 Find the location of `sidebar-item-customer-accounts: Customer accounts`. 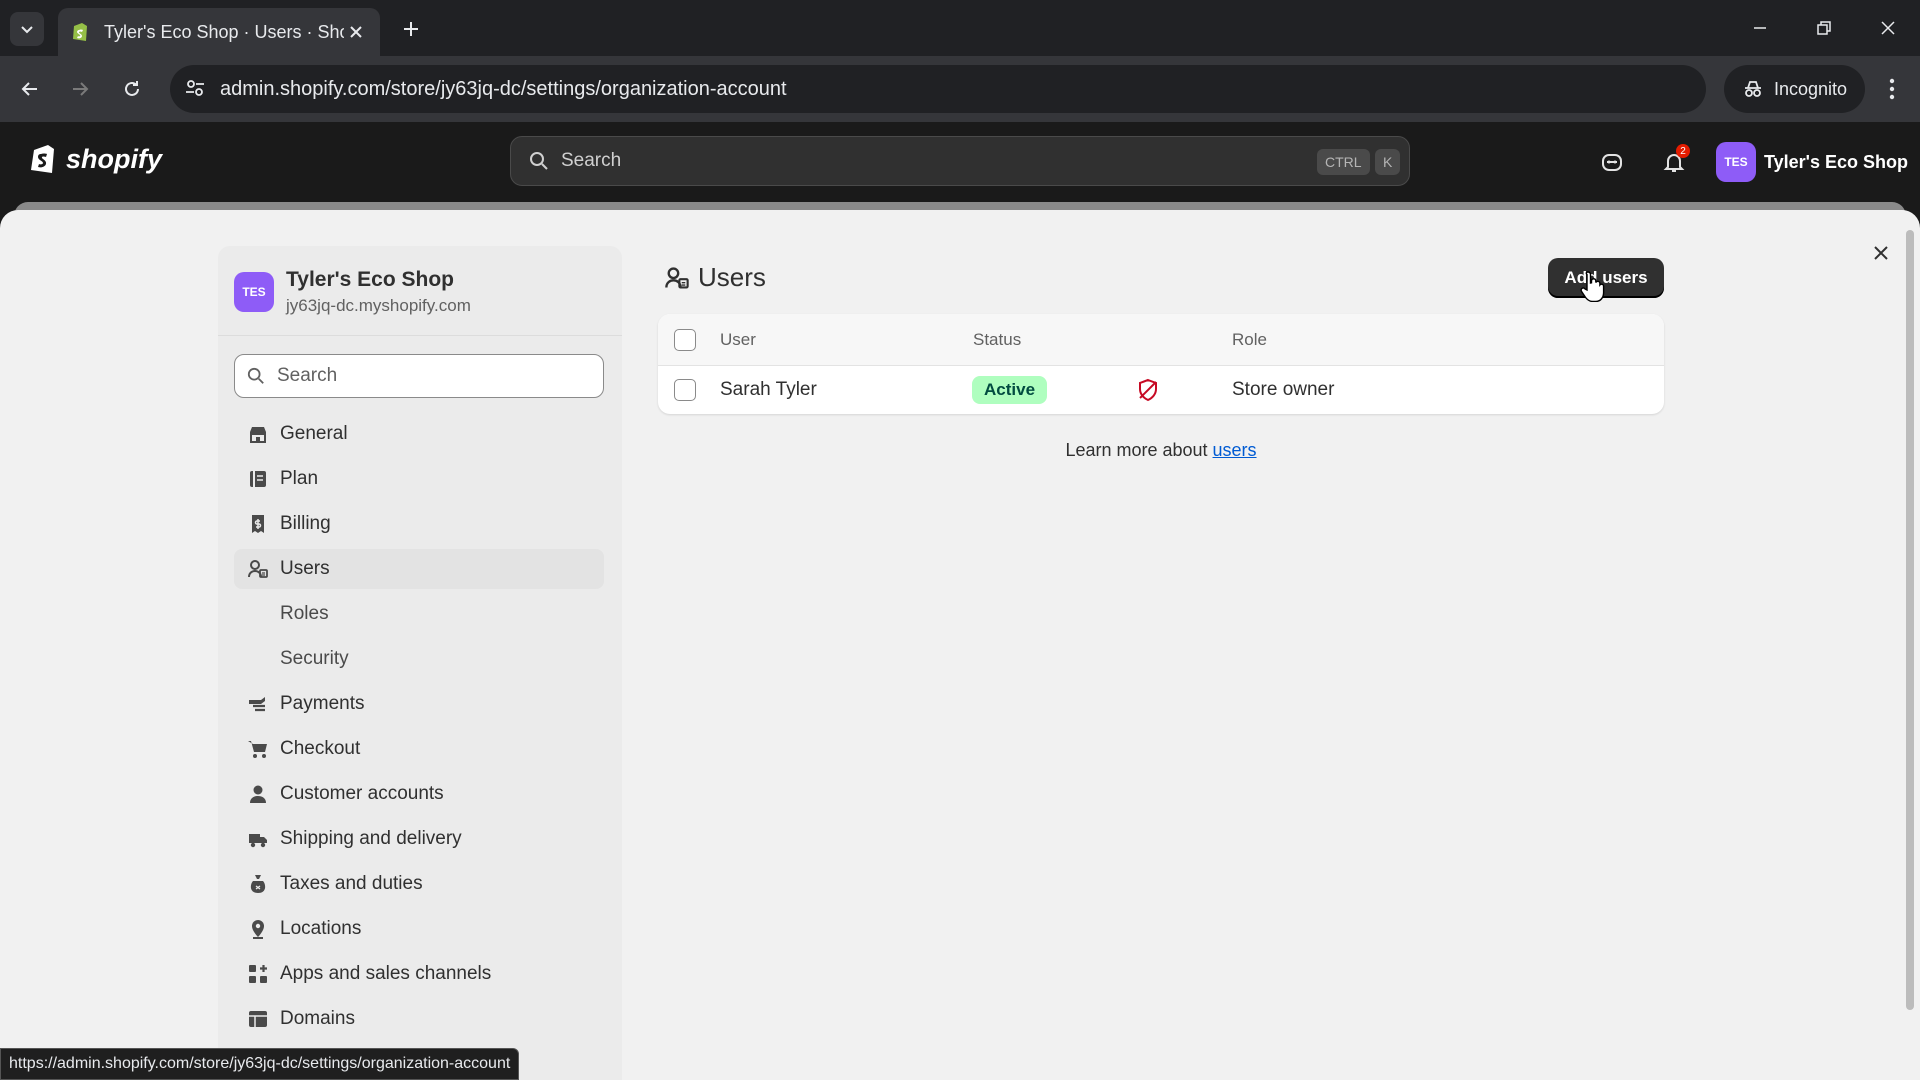

sidebar-item-customer-accounts: Customer accounts is located at coordinates (419, 794).